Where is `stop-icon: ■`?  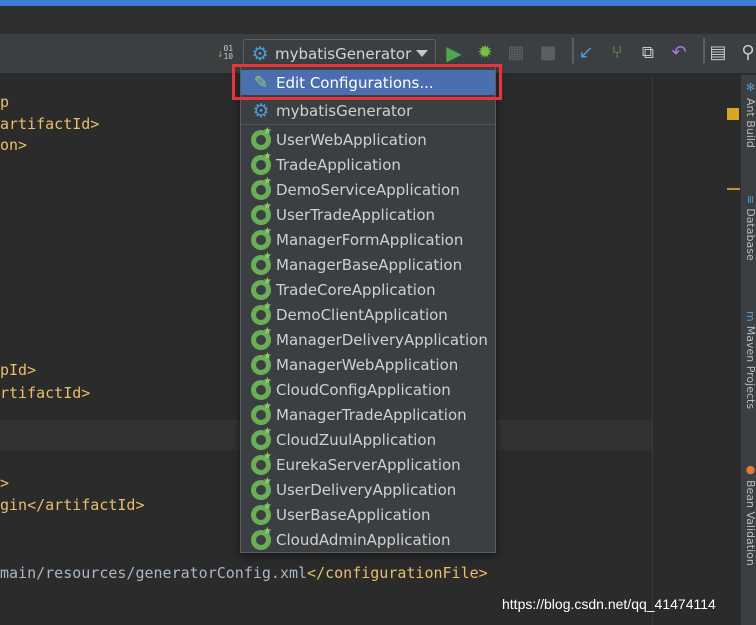
stop-icon: ■ is located at coordinates (548, 53).